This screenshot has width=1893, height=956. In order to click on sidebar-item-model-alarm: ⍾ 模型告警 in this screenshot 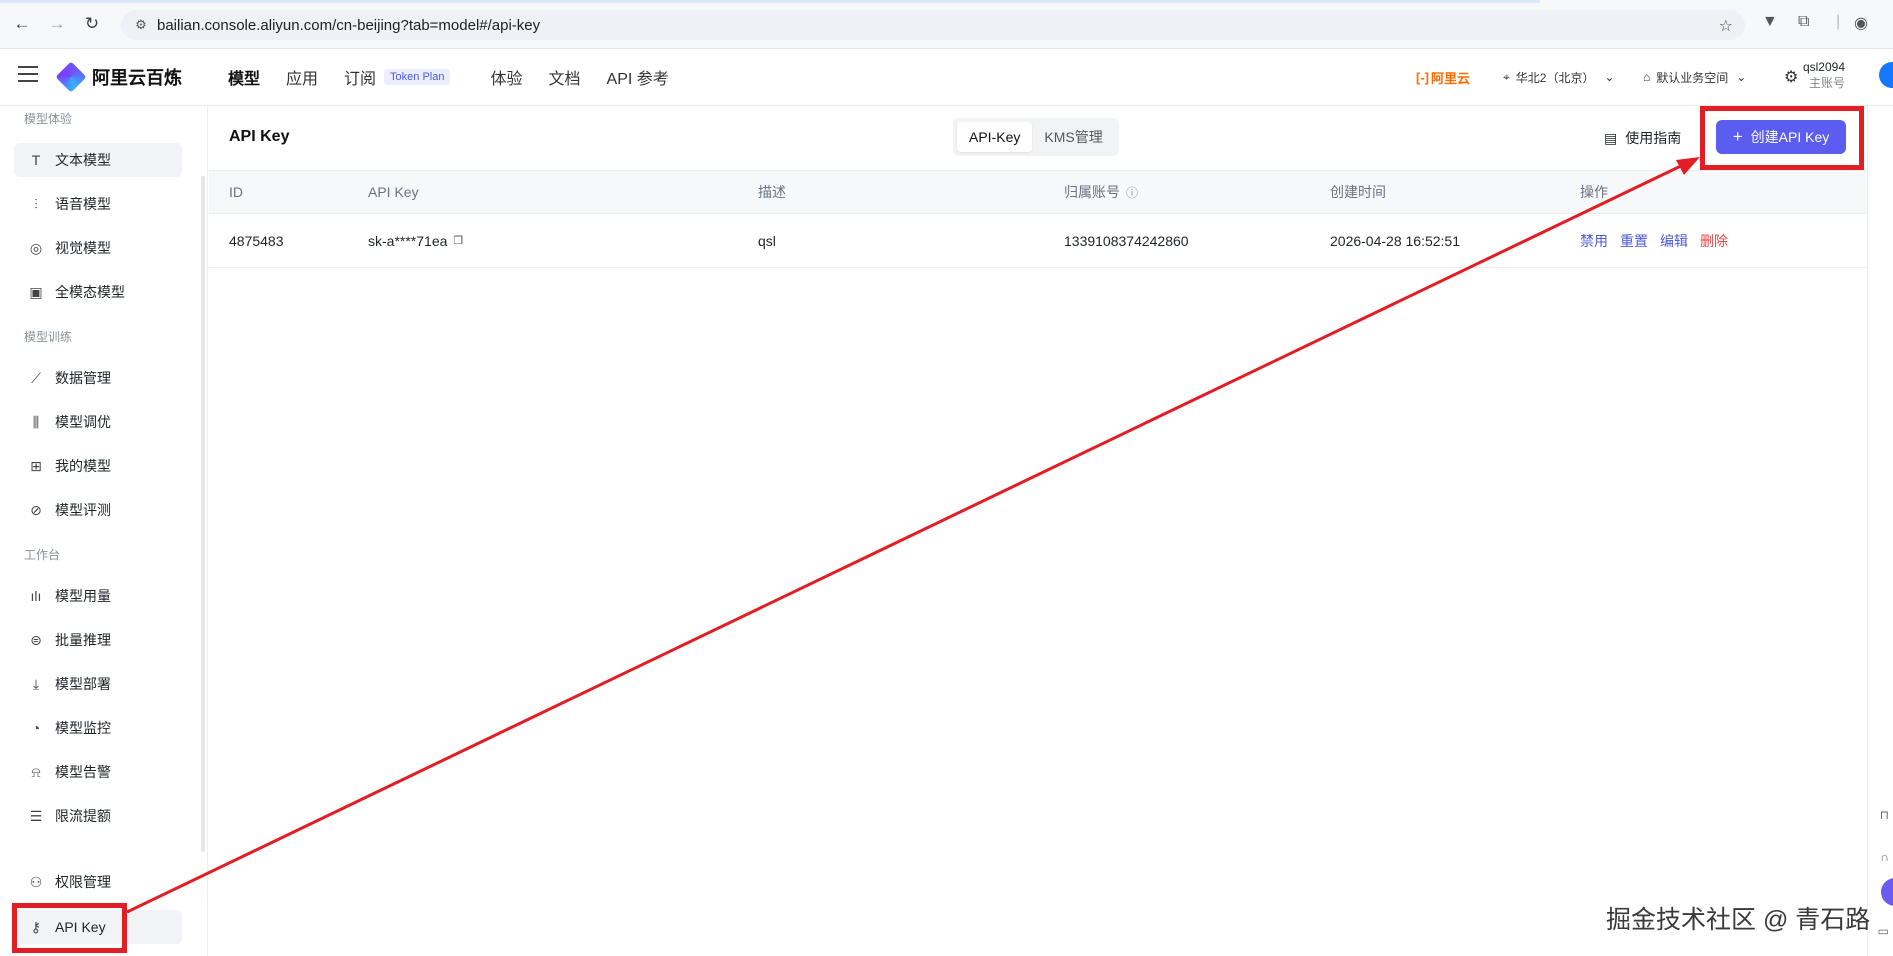, I will do `click(98, 772)`.